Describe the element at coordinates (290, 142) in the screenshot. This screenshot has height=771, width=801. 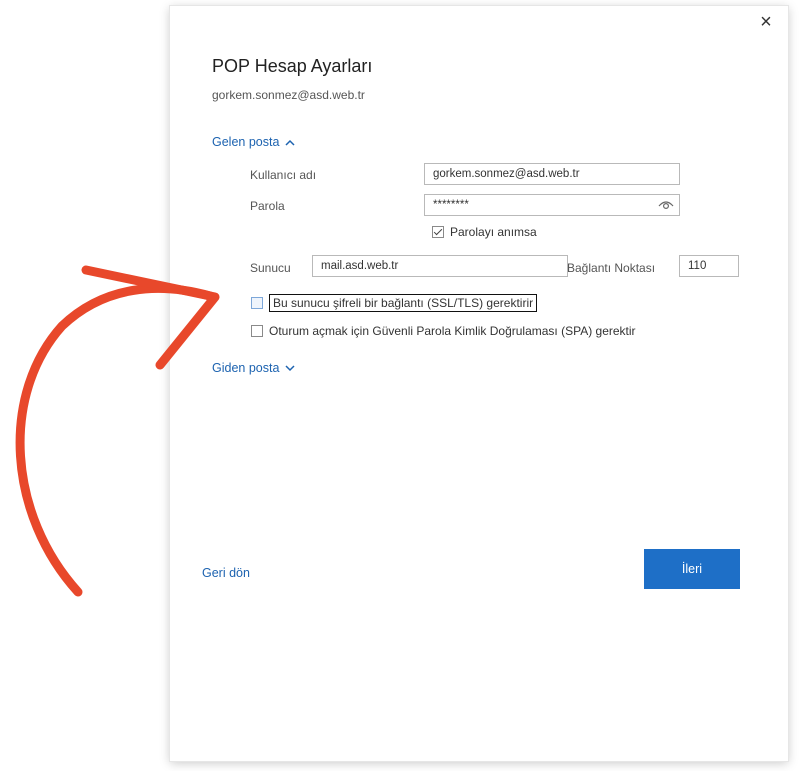
I see `chevron-up-icon` at that location.